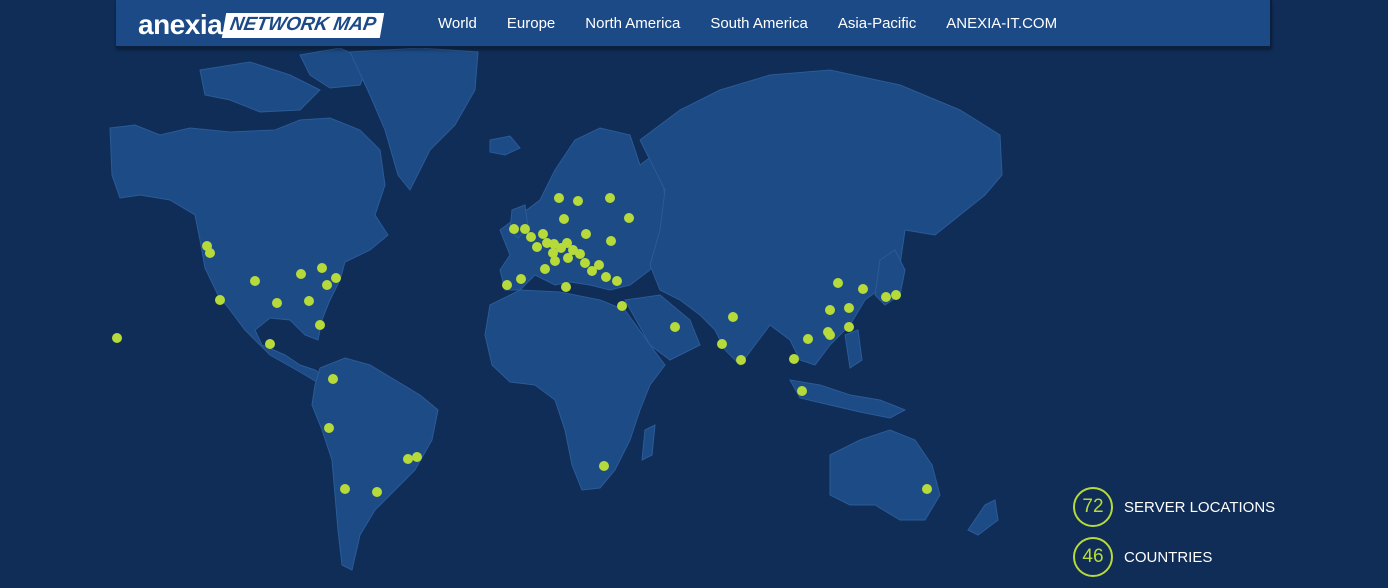 This screenshot has height=588, width=1388. I want to click on nav-anexia-website-link: ANEXIA-IT.COM, so click(1001, 23).